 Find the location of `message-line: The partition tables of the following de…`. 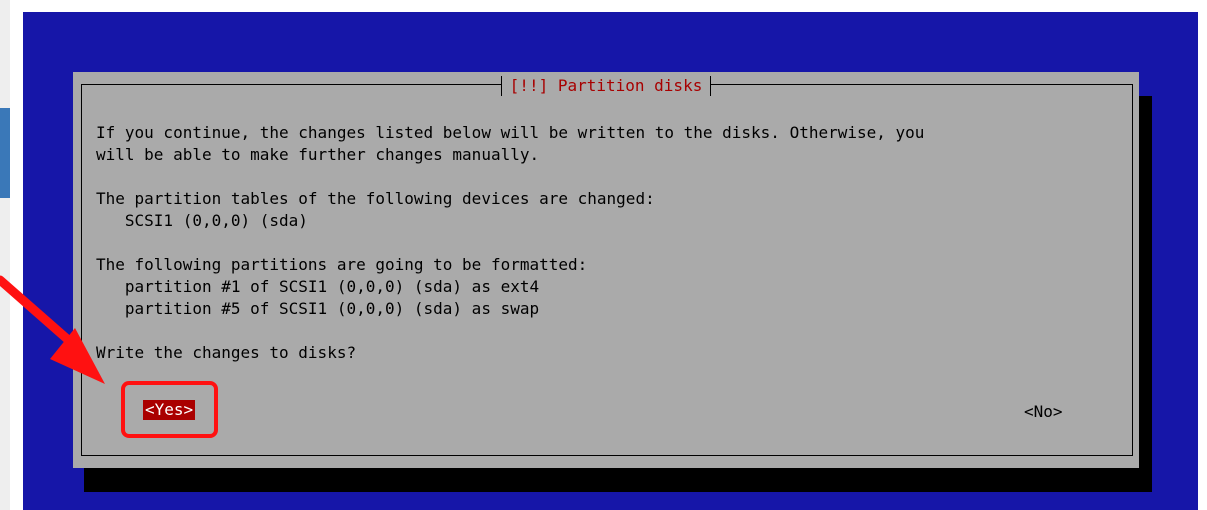

message-line: The partition tables of the following de… is located at coordinates (375, 198).